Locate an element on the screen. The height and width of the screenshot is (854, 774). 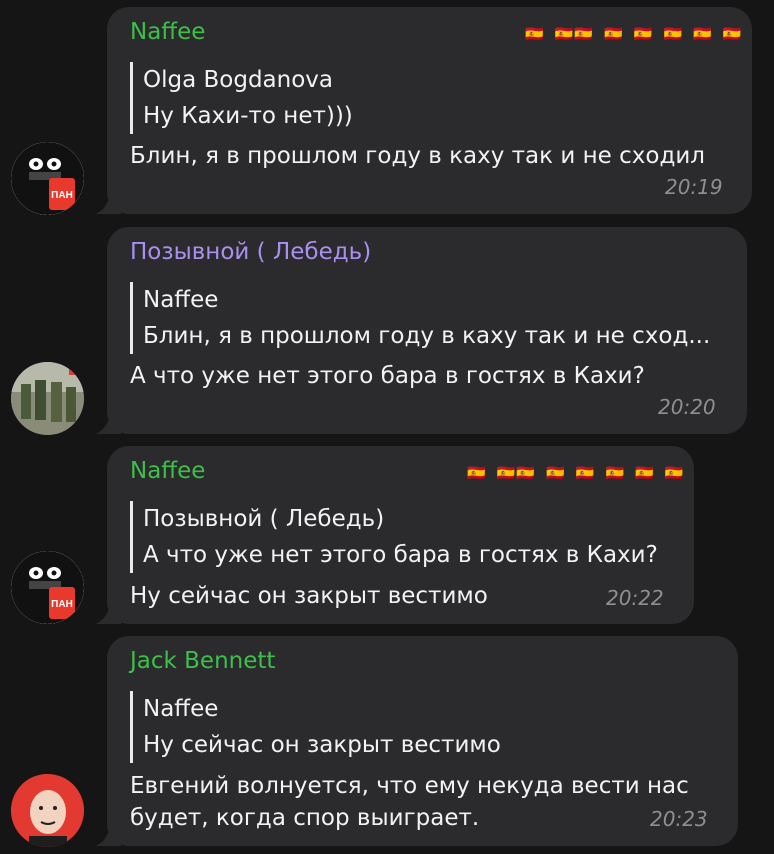
message-time: 20:22 is located at coordinates (635, 598).